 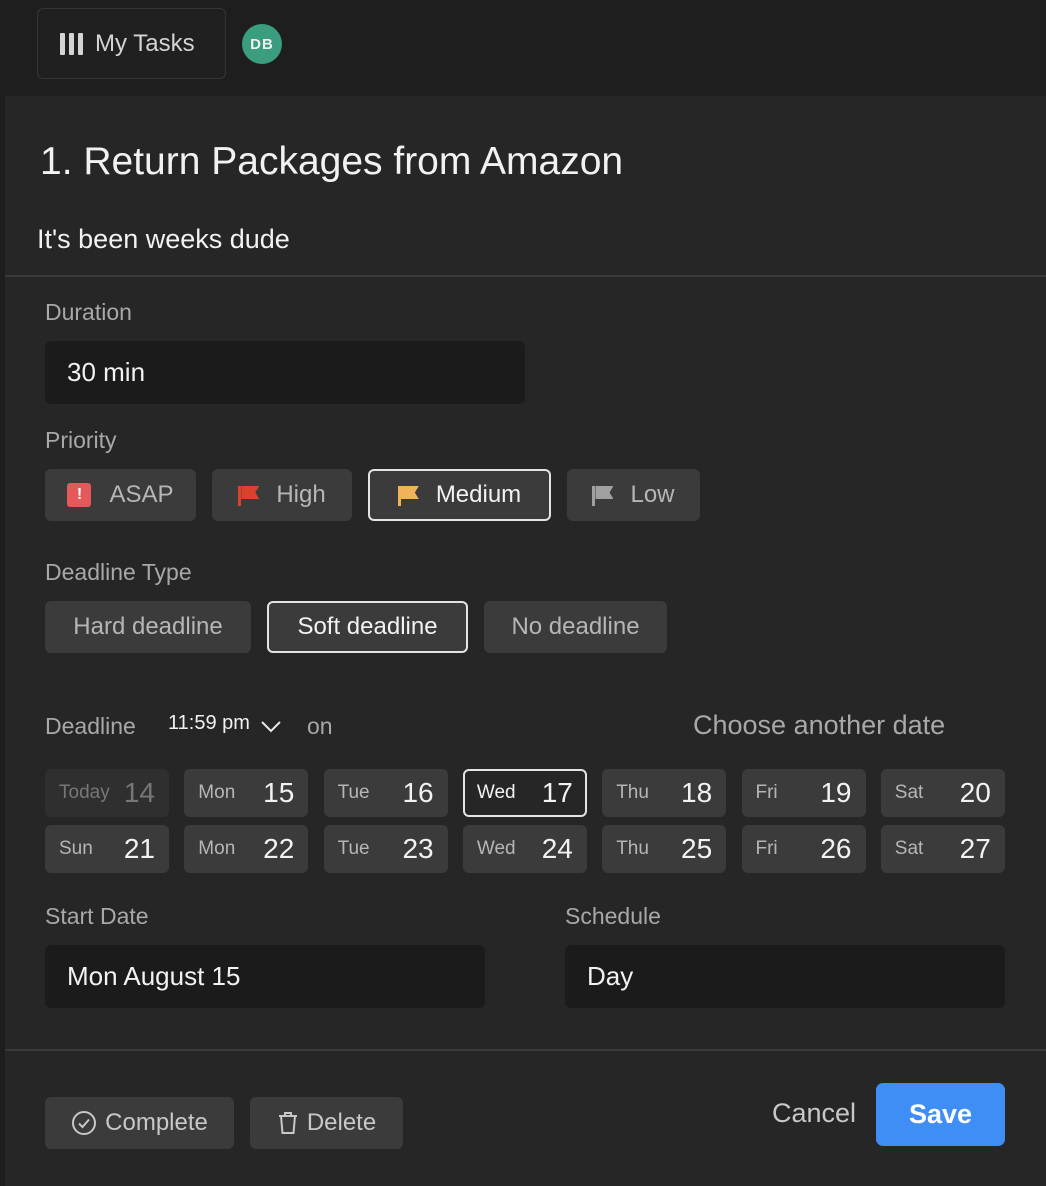 What do you see at coordinates (279, 848) in the screenshot?
I see `day-number: 22` at bounding box center [279, 848].